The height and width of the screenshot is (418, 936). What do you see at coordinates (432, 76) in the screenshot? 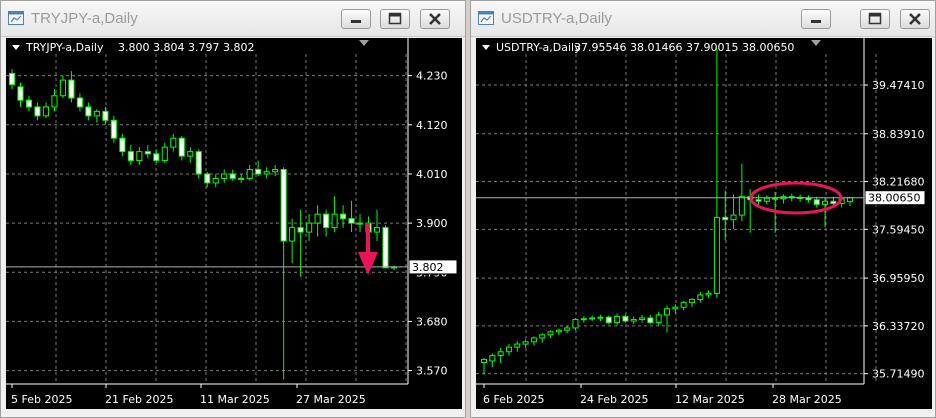
I see `price-tick-label: 4.230` at bounding box center [432, 76].